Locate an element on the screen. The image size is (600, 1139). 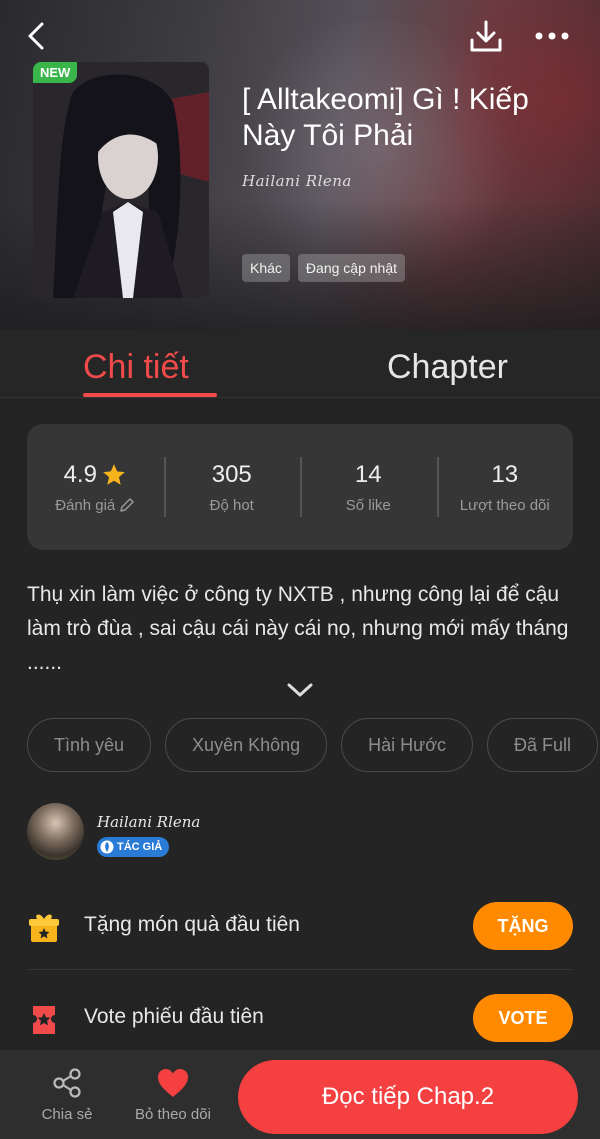
follows-label: Lượt theo dõi is located at coordinates (504, 505).